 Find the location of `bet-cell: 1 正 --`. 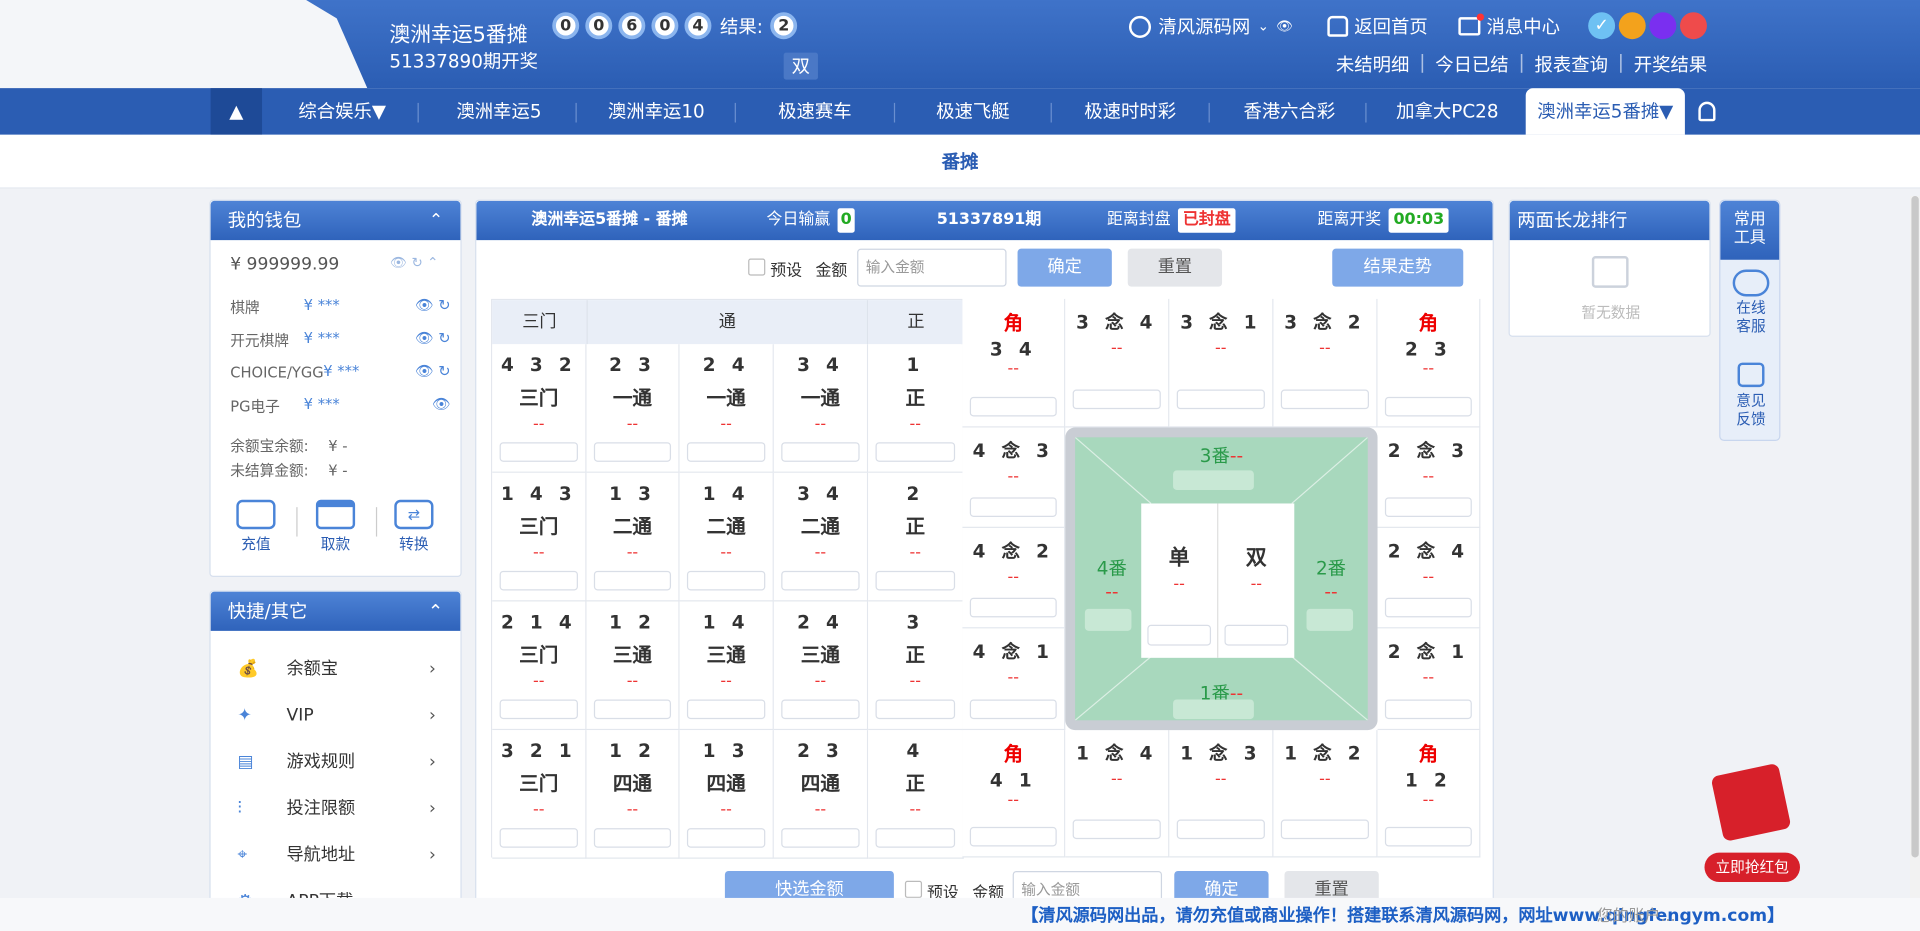

bet-cell: 1 正 -- is located at coordinates (916, 408).